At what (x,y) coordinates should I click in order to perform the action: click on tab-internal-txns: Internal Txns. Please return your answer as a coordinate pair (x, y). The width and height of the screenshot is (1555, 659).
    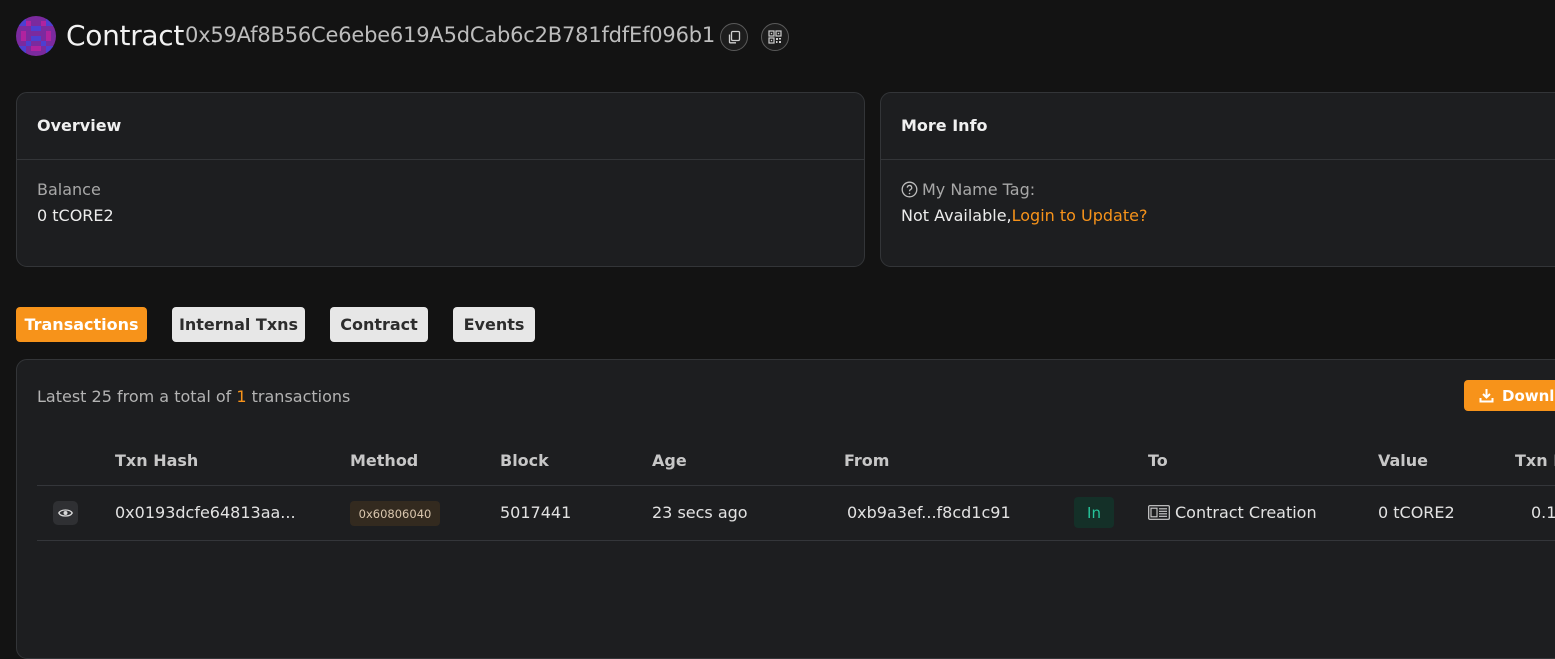
    Looking at the image, I should click on (238, 324).